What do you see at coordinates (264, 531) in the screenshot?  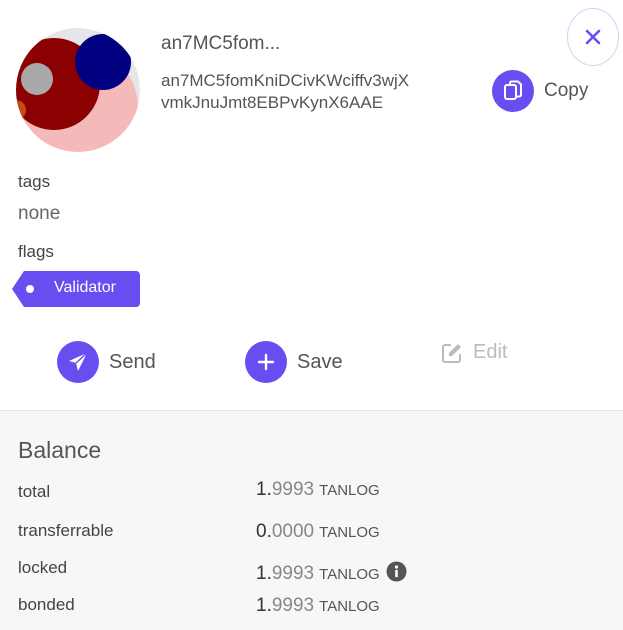 I see `balance-transferrable-int: 0.` at bounding box center [264, 531].